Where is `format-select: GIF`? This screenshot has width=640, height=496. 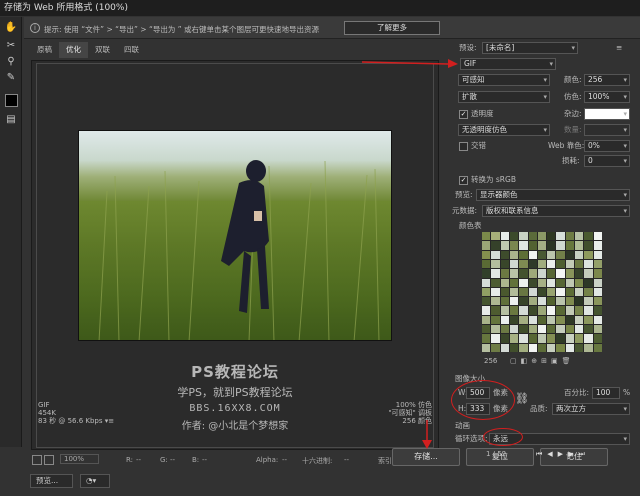 format-select: GIF is located at coordinates (508, 64).